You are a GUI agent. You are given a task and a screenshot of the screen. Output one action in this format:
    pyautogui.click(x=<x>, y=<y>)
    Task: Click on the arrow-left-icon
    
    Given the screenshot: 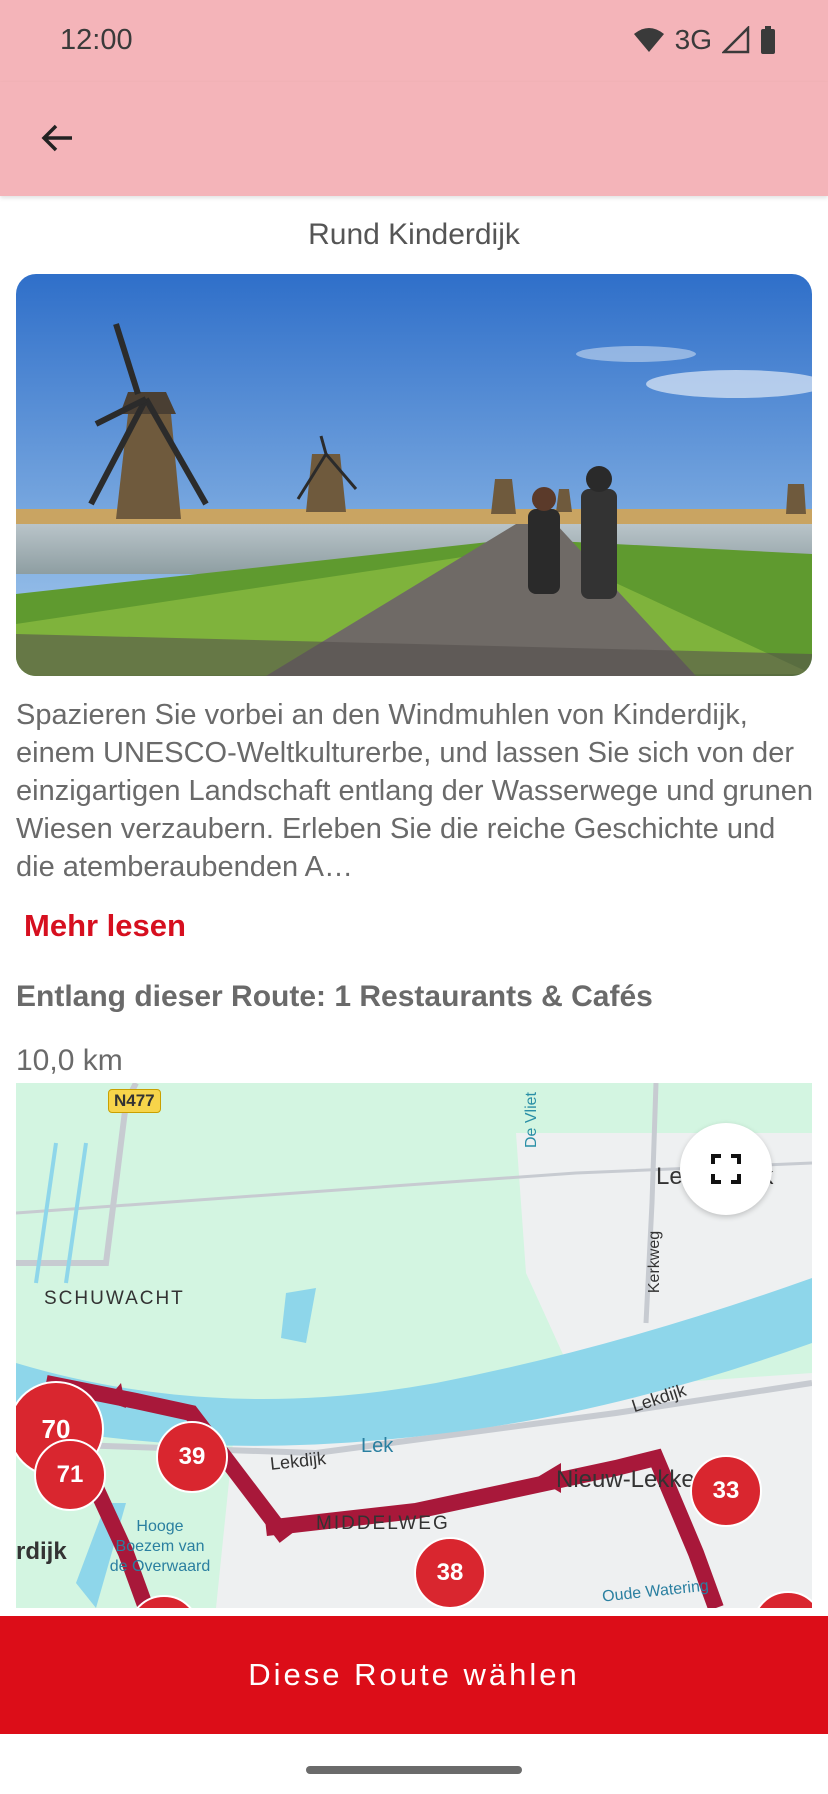 What is the action you would take?
    pyautogui.click(x=56, y=138)
    